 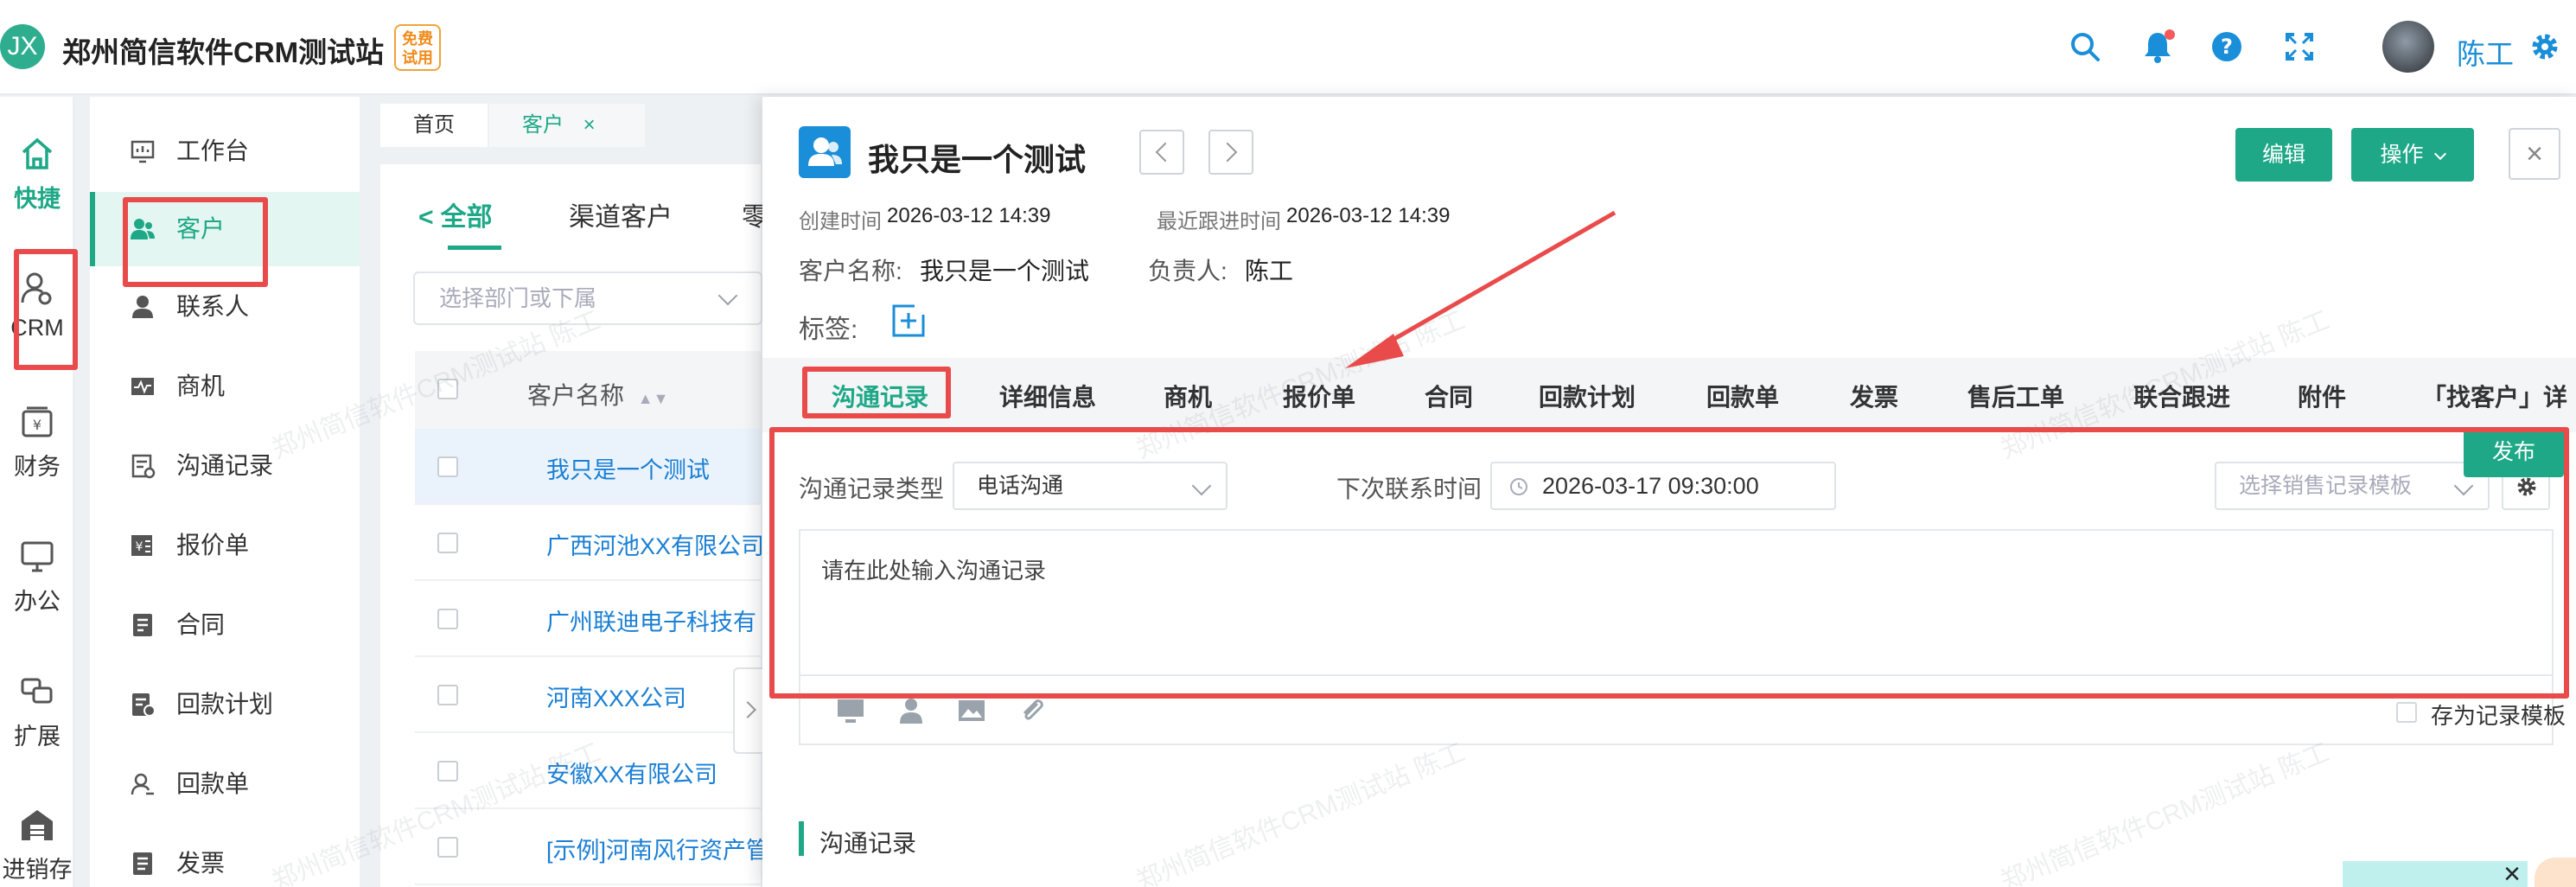 What do you see at coordinates (37, 442) in the screenshot?
I see `rail-item-finance: ¥ 财务` at bounding box center [37, 442].